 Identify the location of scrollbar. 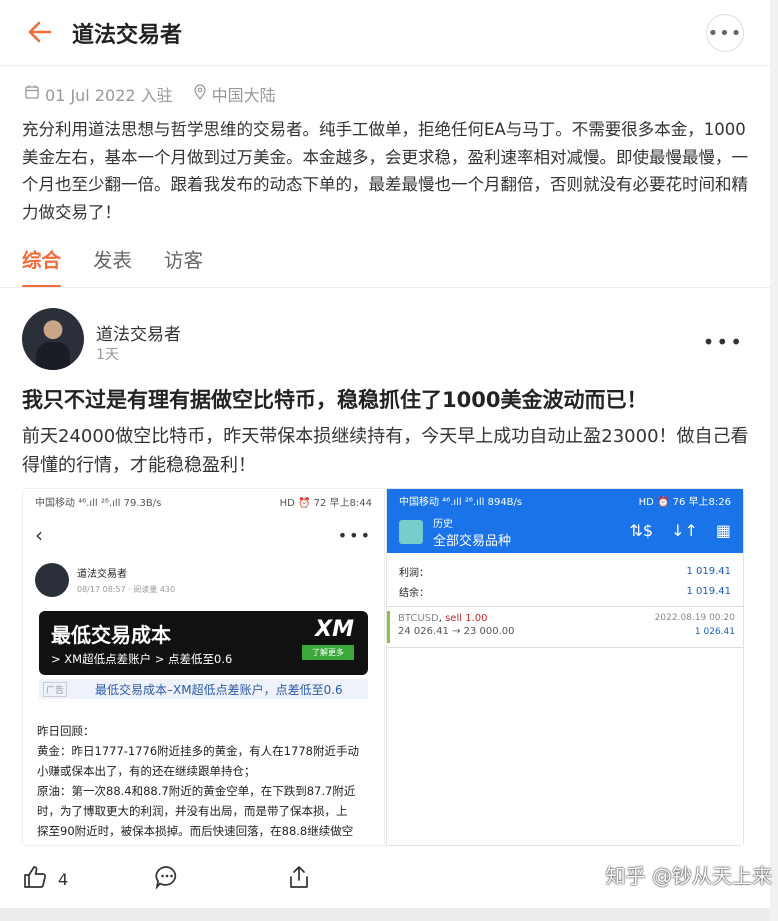
(774, 460).